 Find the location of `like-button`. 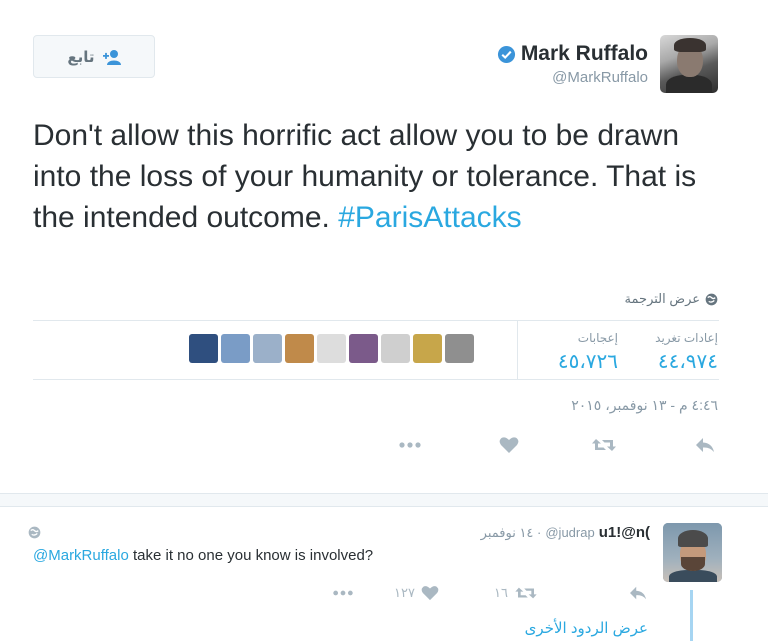

like-button is located at coordinates (509, 445).